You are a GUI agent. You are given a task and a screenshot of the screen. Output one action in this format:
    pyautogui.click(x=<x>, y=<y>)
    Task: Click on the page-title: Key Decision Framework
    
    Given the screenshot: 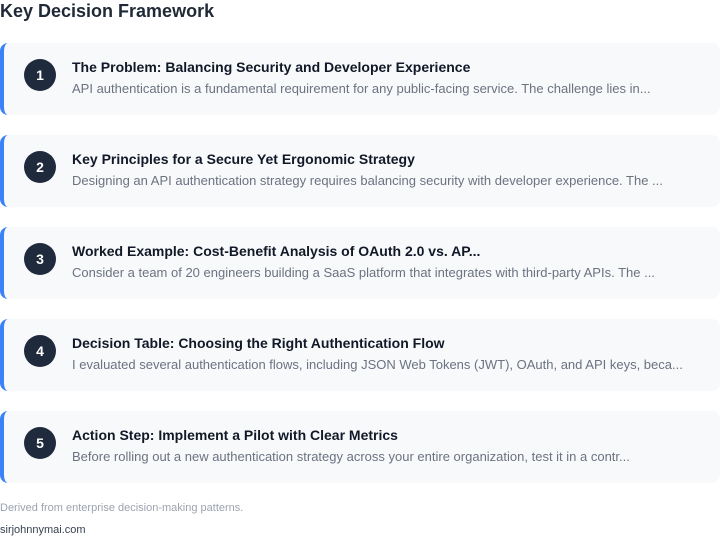 What is the action you would take?
    pyautogui.click(x=107, y=11)
    